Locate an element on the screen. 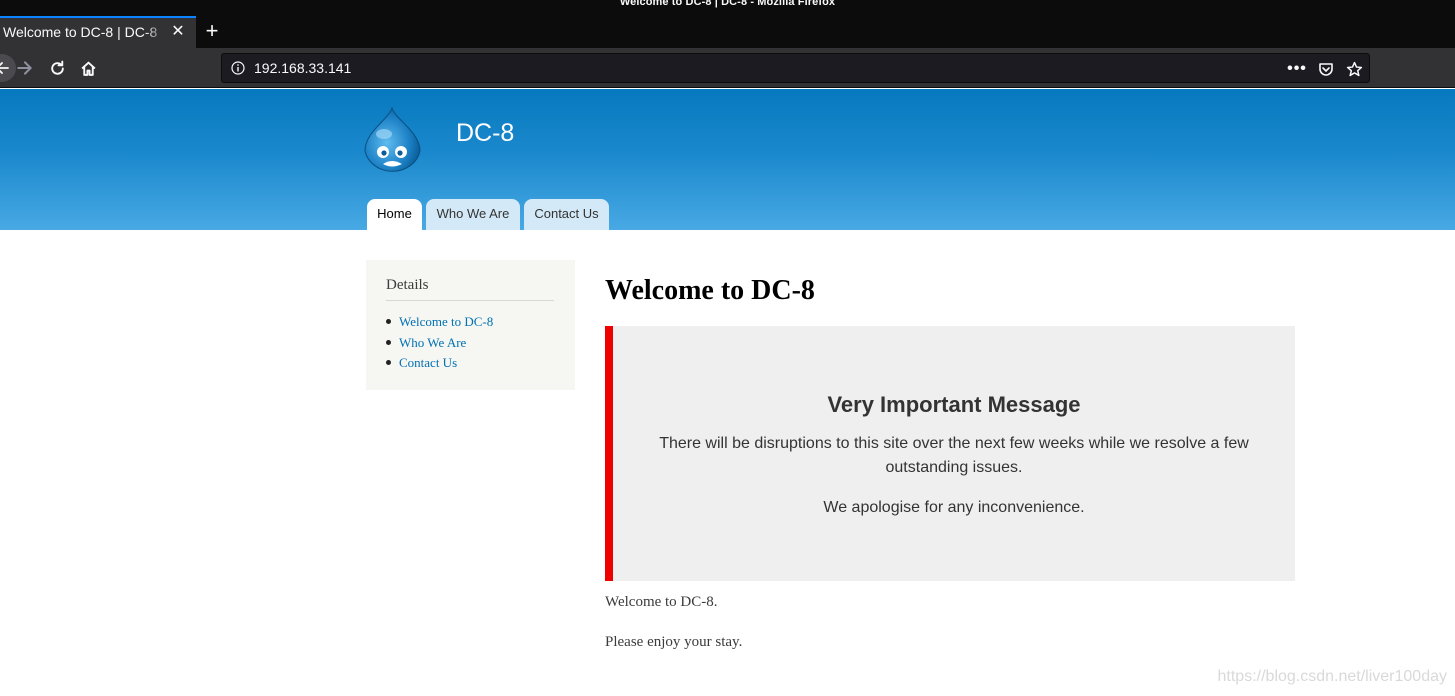  reload-icon is located at coordinates (57, 67).